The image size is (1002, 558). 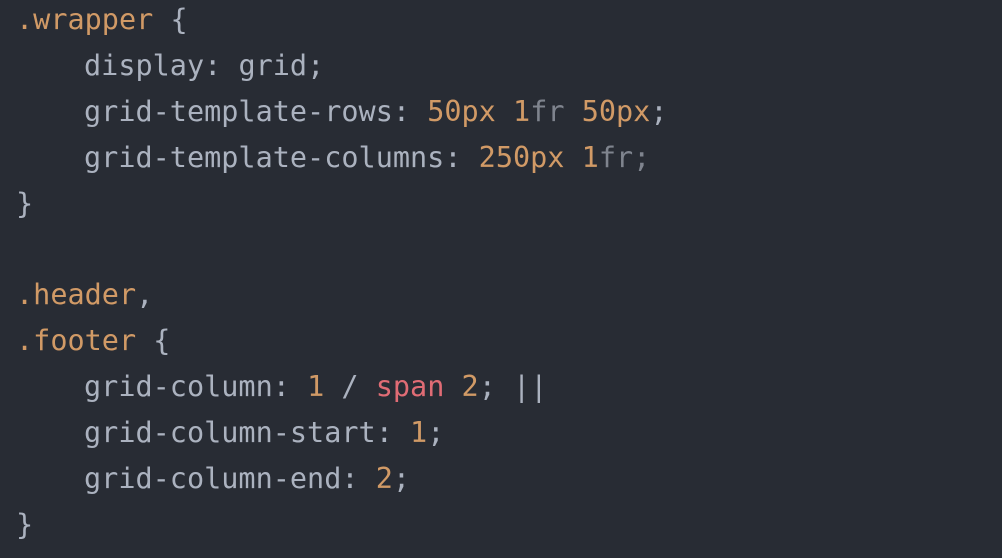 I want to click on css-selector: .header, so click(x=76, y=294).